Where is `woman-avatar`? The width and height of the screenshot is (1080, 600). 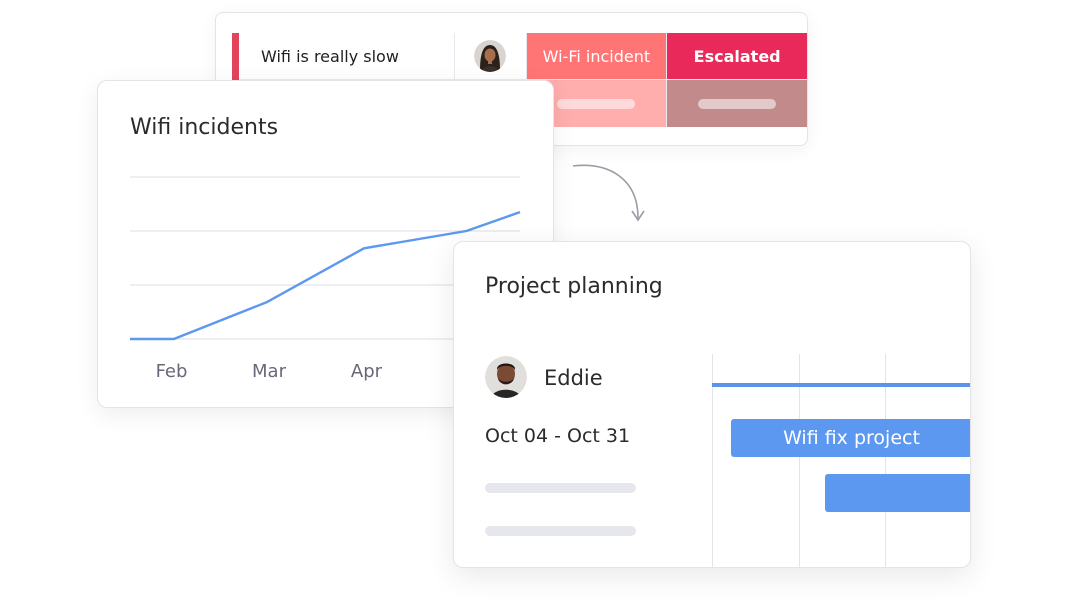 woman-avatar is located at coordinates (490, 56).